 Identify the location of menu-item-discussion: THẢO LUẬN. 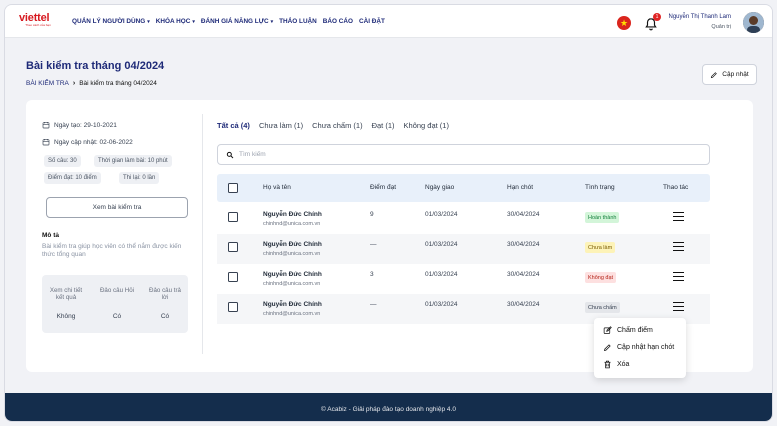
(298, 21).